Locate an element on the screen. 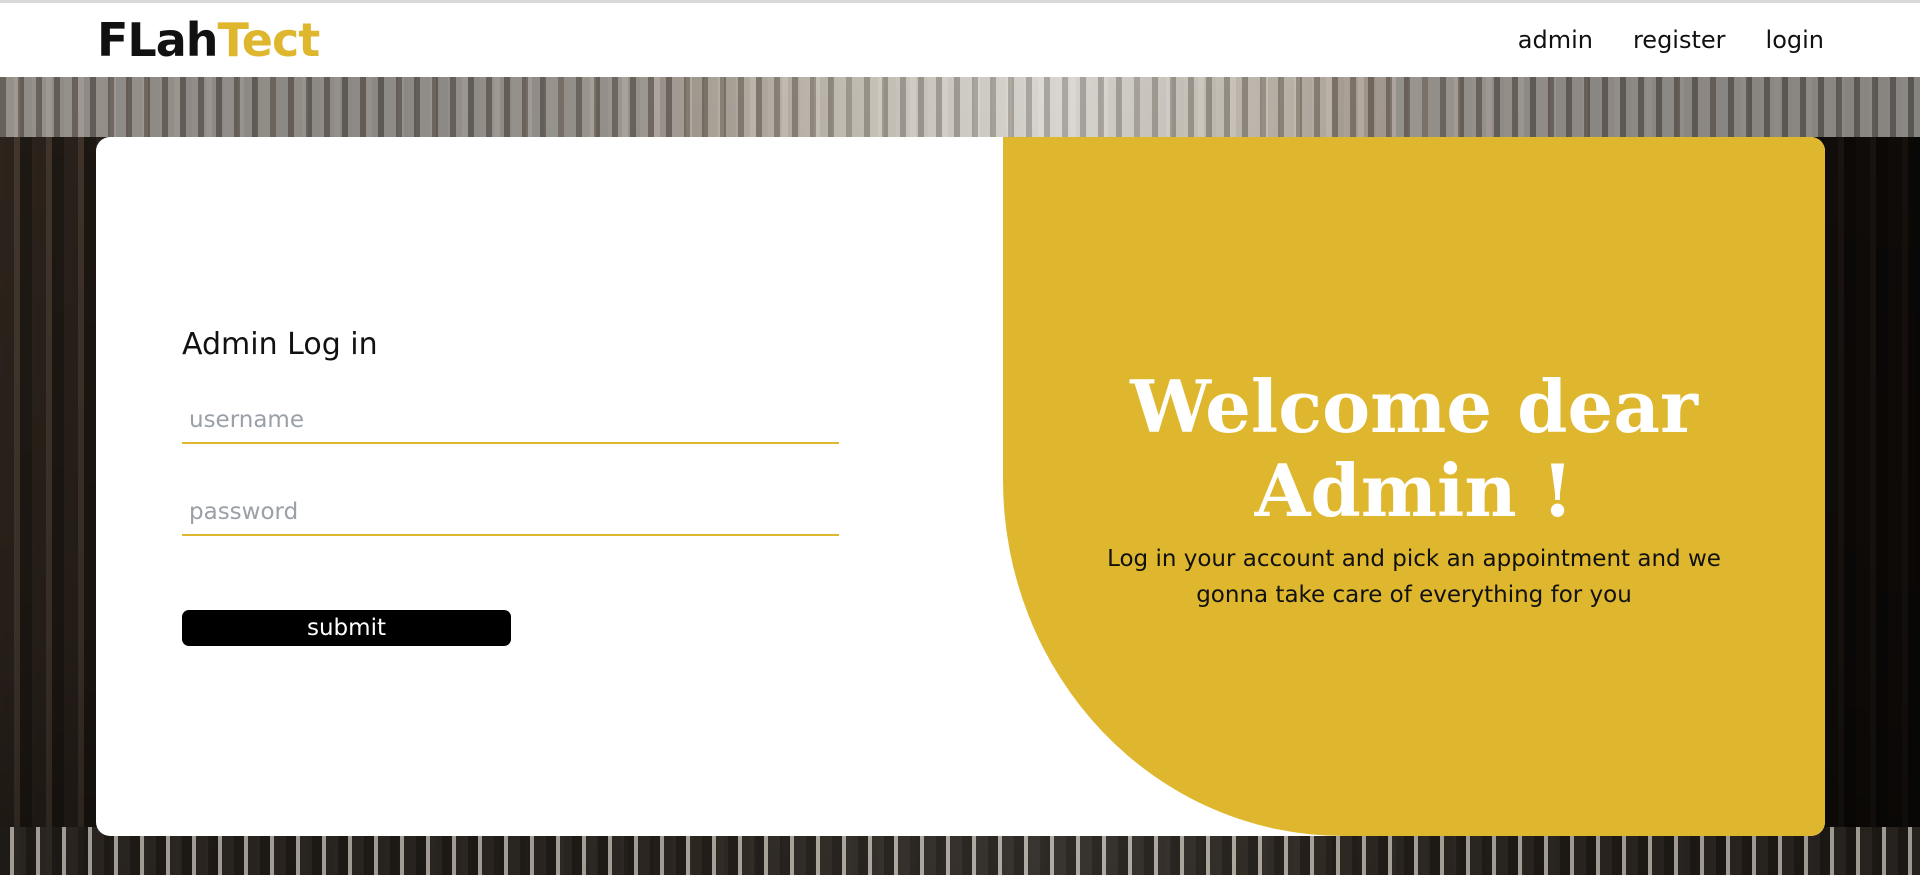 This screenshot has height=875, width=1920. nav-link-login: login is located at coordinates (1795, 40).